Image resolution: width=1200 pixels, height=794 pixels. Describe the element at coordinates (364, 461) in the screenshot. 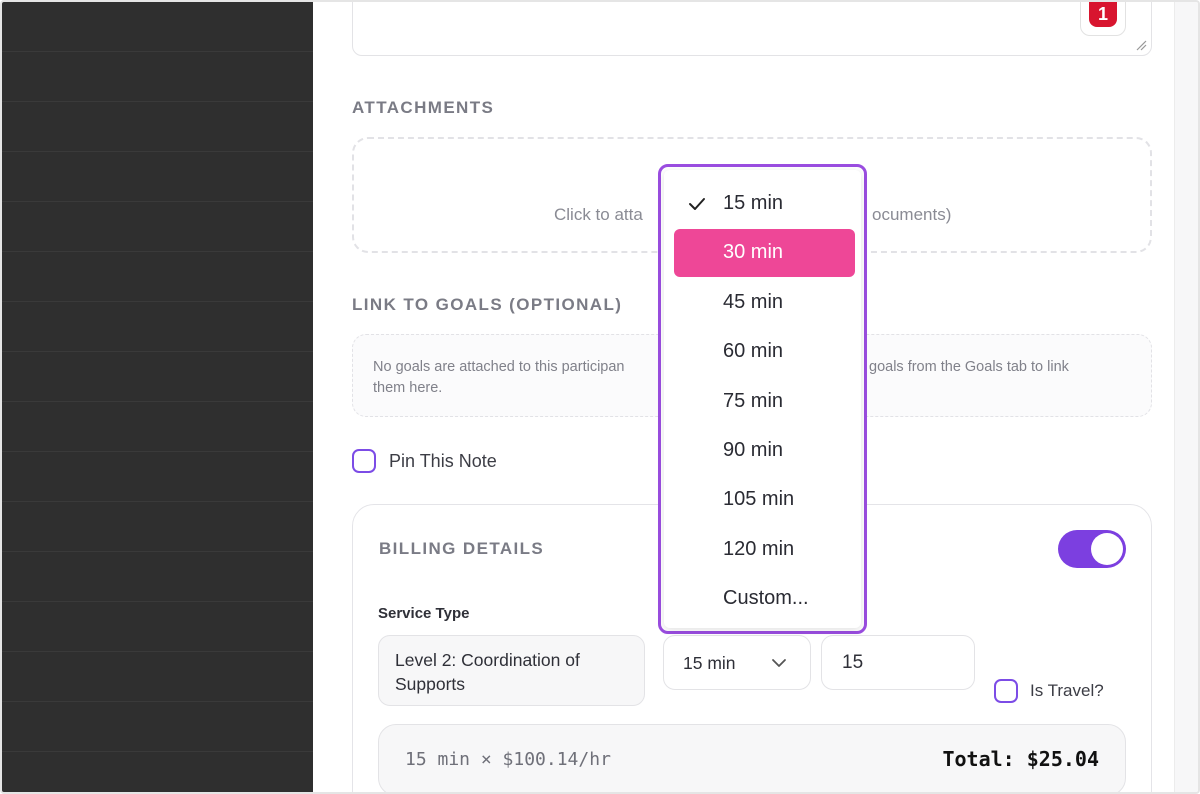

I see `pin-note-checkbox` at that location.